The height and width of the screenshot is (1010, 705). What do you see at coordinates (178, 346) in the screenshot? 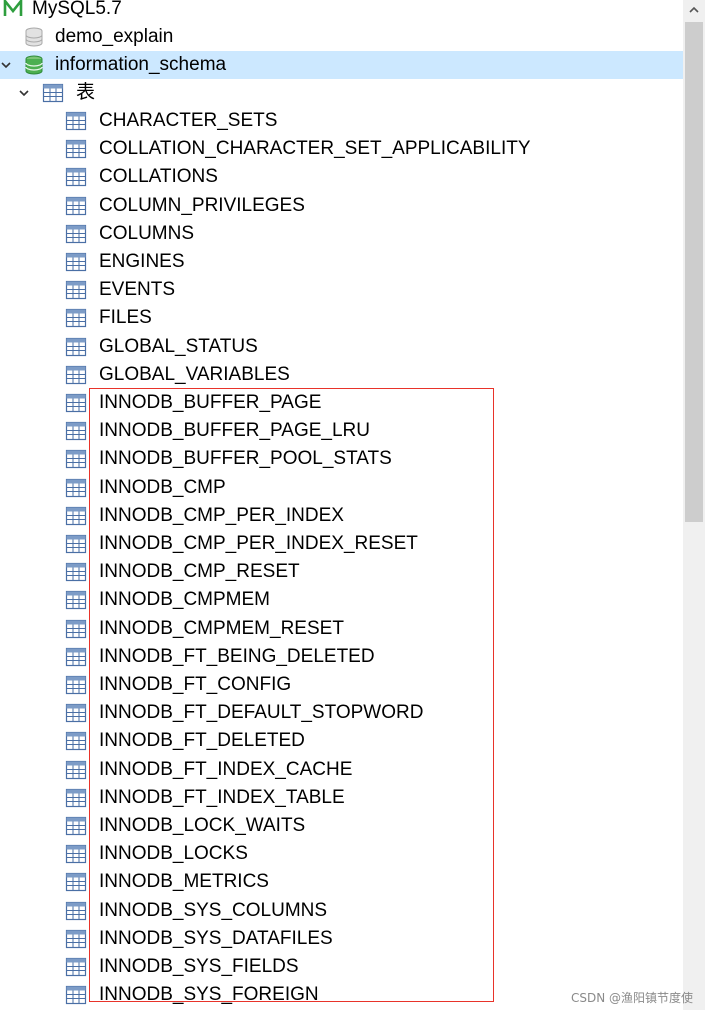
I see `table-name: GLOBAL_STATUS` at bounding box center [178, 346].